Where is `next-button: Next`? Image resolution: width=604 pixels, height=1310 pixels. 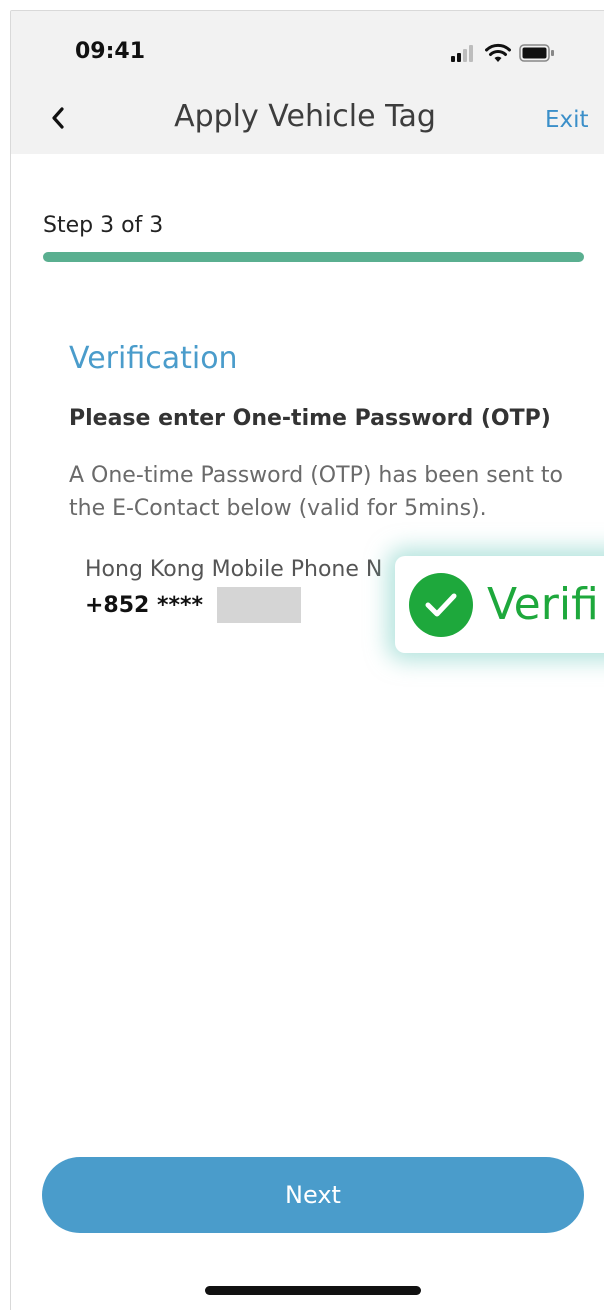
next-button: Next is located at coordinates (313, 1195).